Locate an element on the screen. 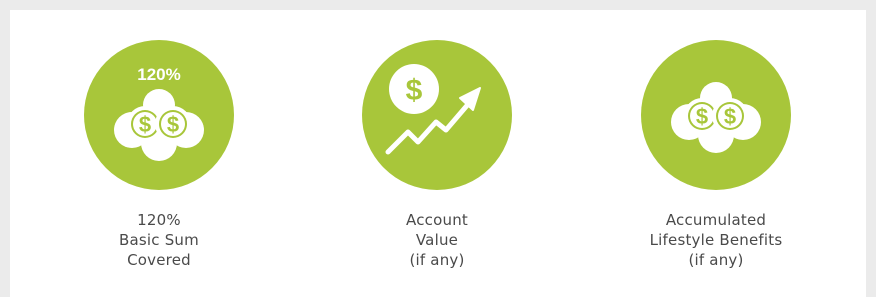  caption-line: Basic Sum is located at coordinates (159, 240).